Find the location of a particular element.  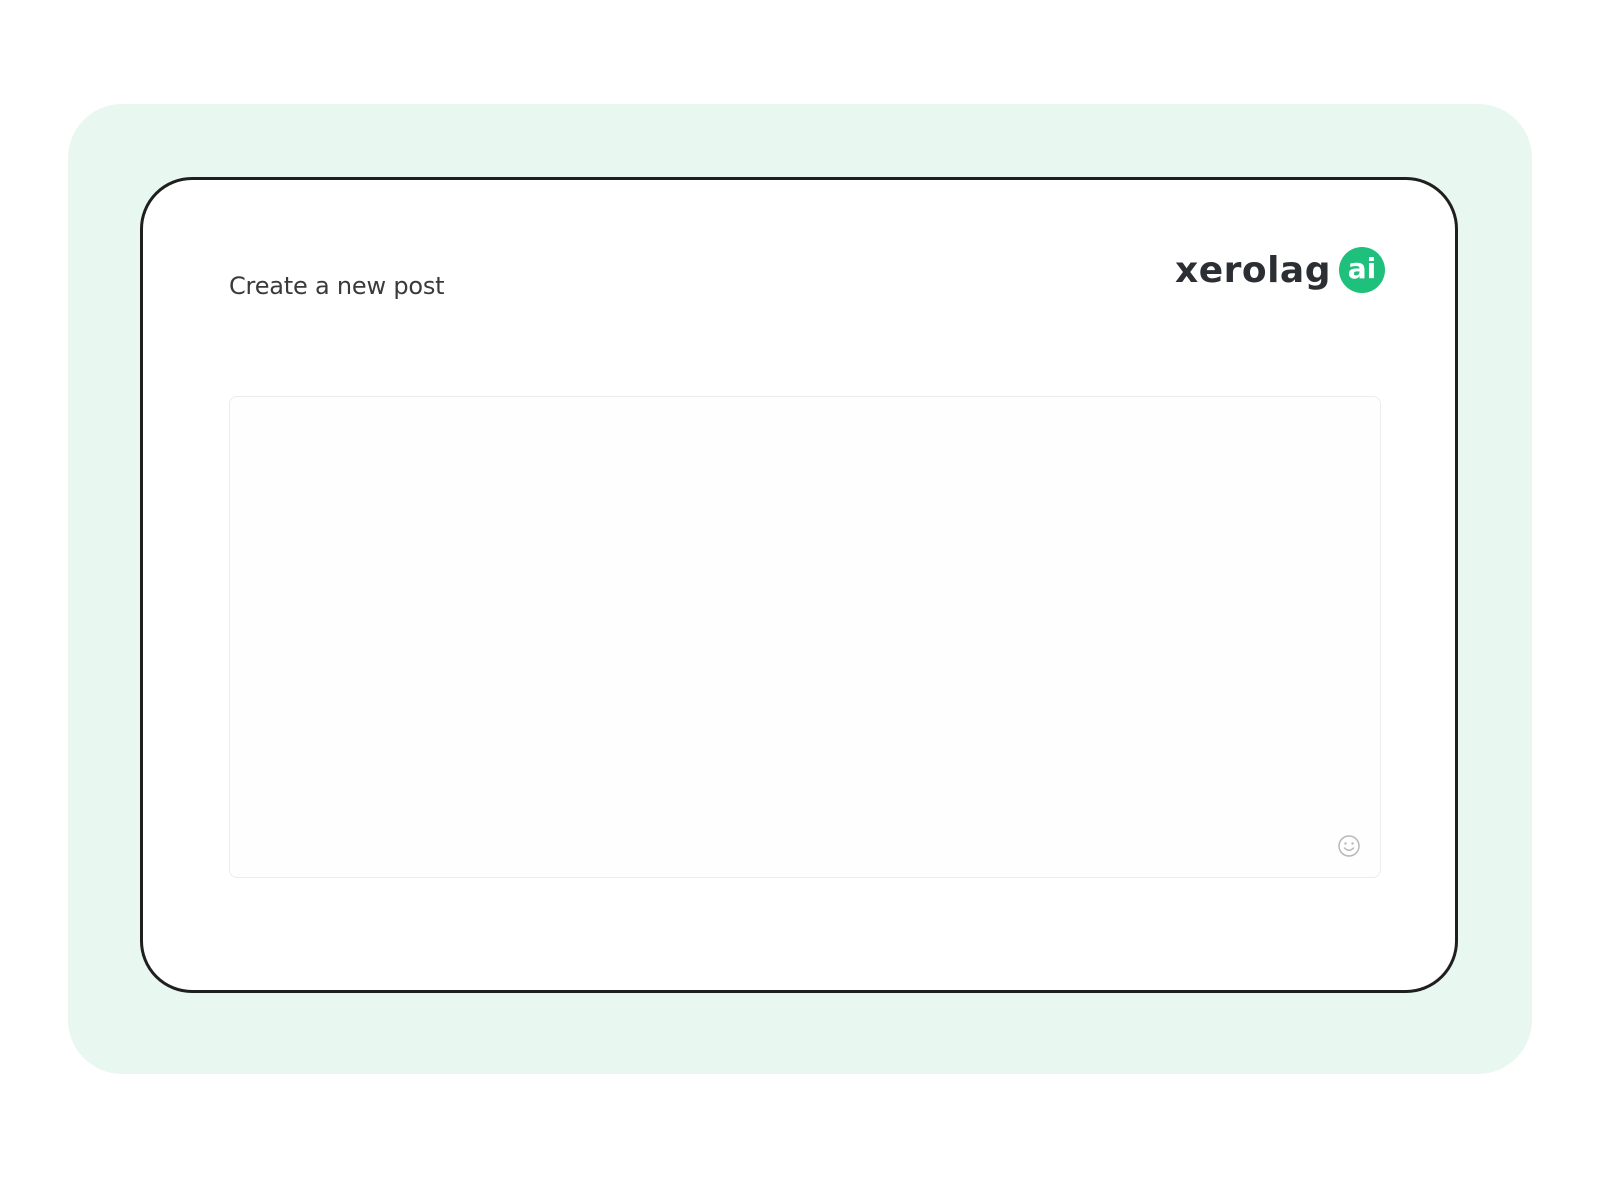

smiley-icon is located at coordinates (1349, 846).